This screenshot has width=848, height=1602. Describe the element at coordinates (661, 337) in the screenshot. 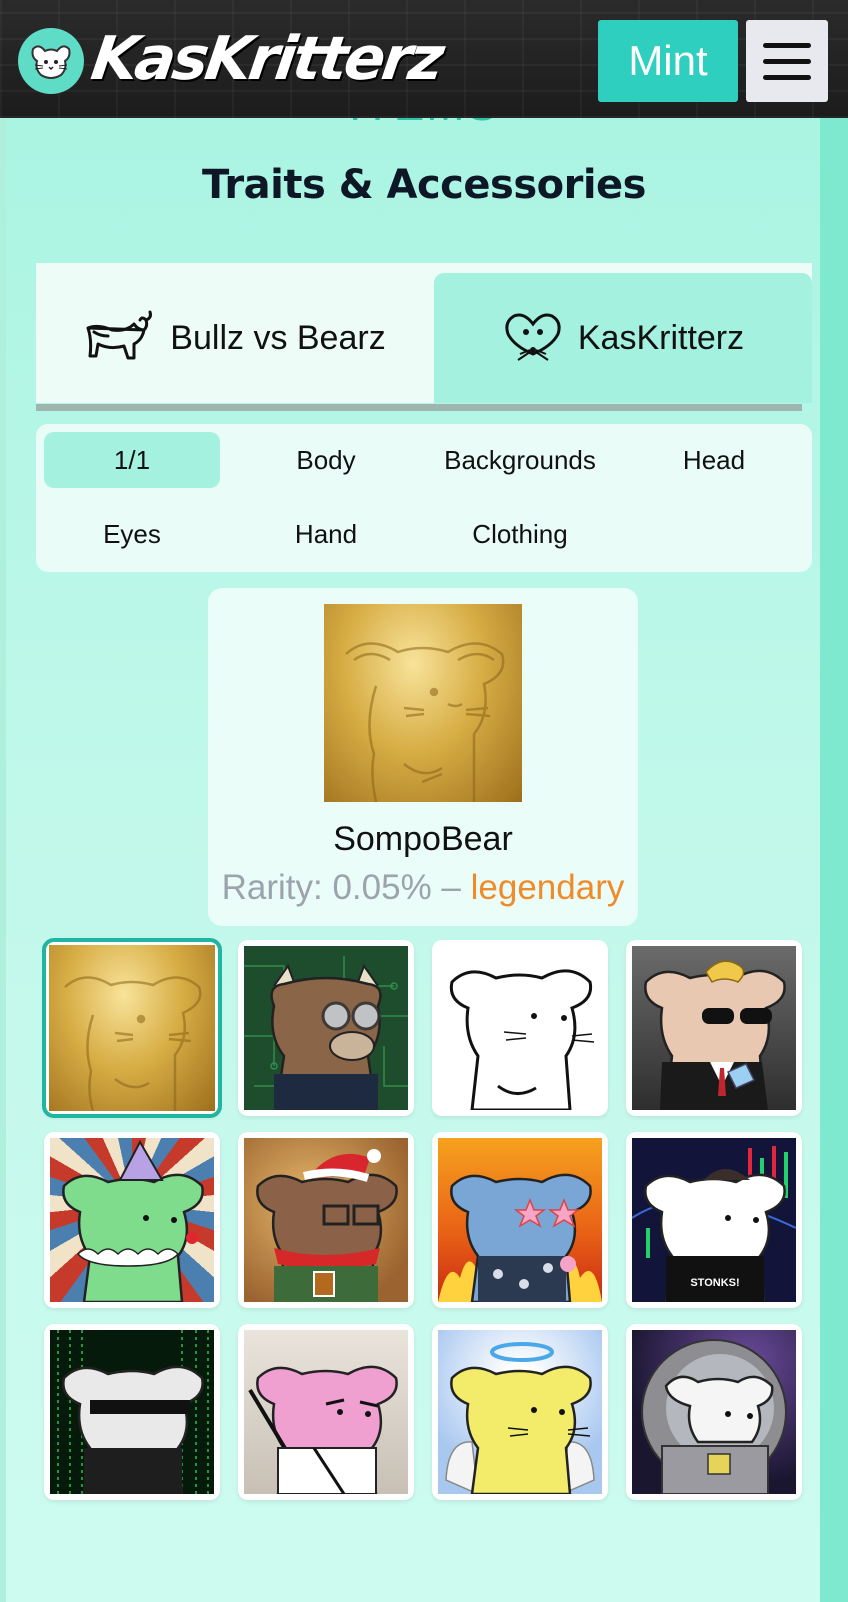

I see `tab-label: KasKritterz` at that location.